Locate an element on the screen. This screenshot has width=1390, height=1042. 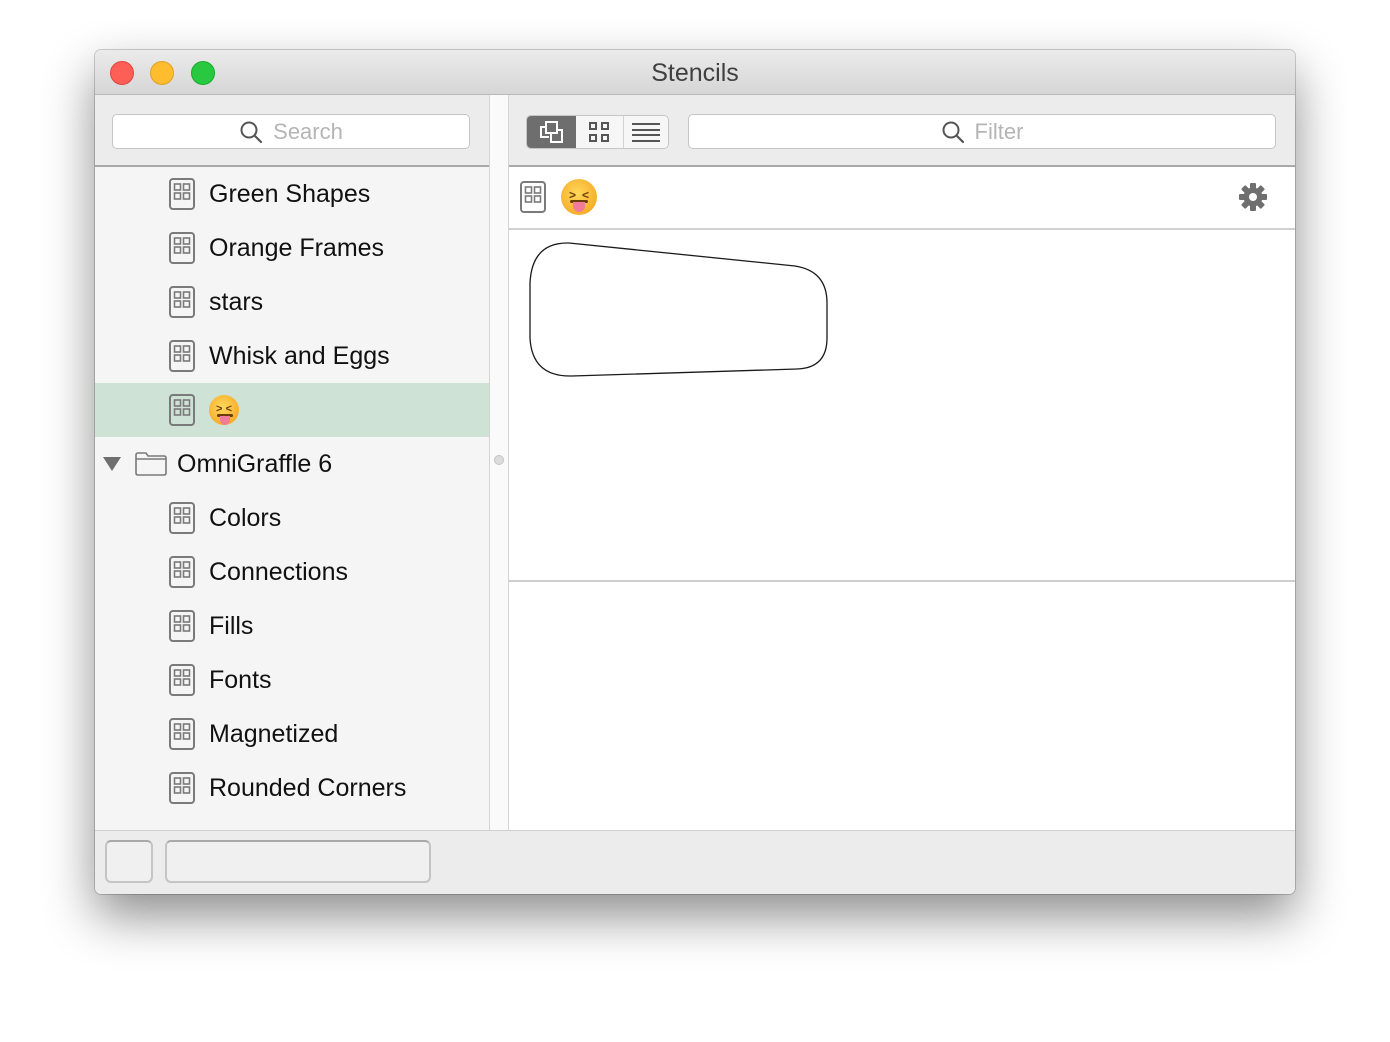
sidebar-item-label: Fonts is located at coordinates (240, 679).